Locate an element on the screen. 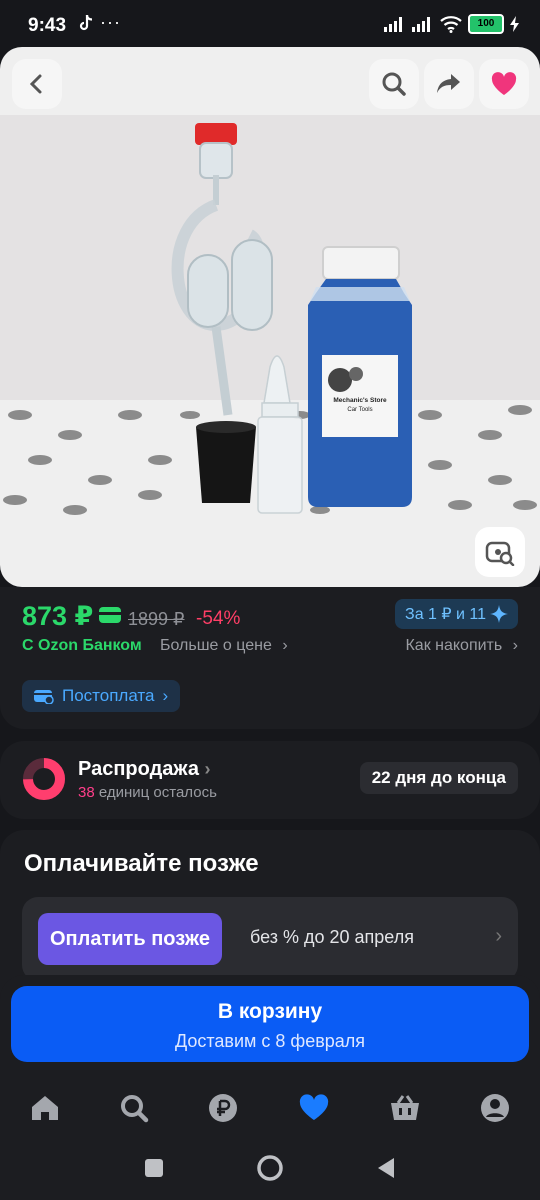 Image resolution: width=540 pixels, height=1200 pixels. chevron-left-icon is located at coordinates (35, 84).